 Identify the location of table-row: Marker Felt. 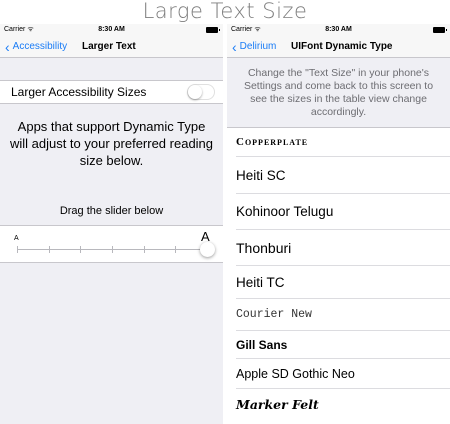
(343, 404).